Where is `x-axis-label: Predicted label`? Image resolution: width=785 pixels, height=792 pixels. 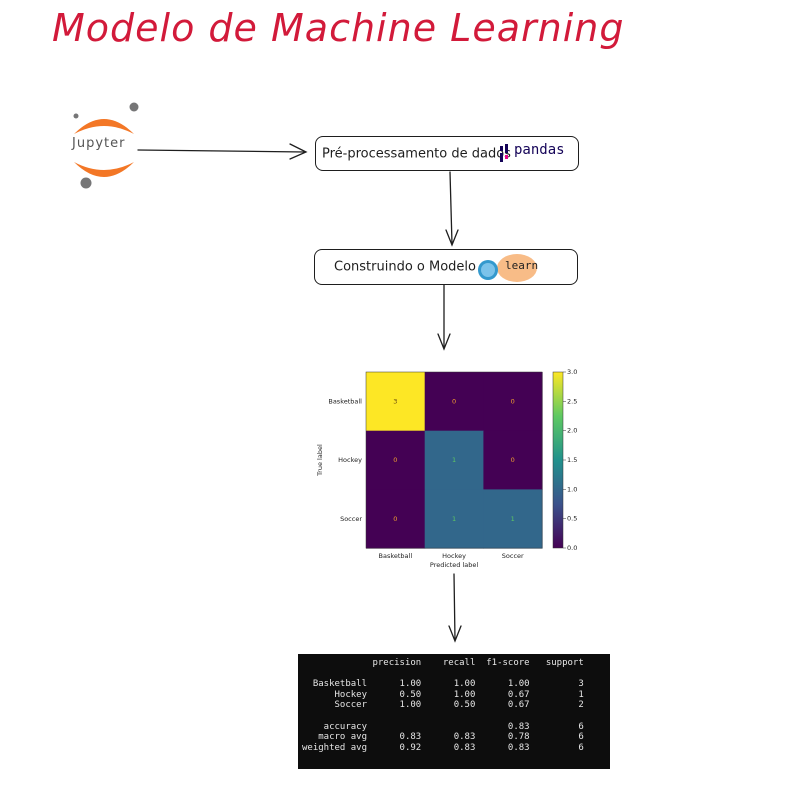 x-axis-label: Predicted label is located at coordinates (454, 565).